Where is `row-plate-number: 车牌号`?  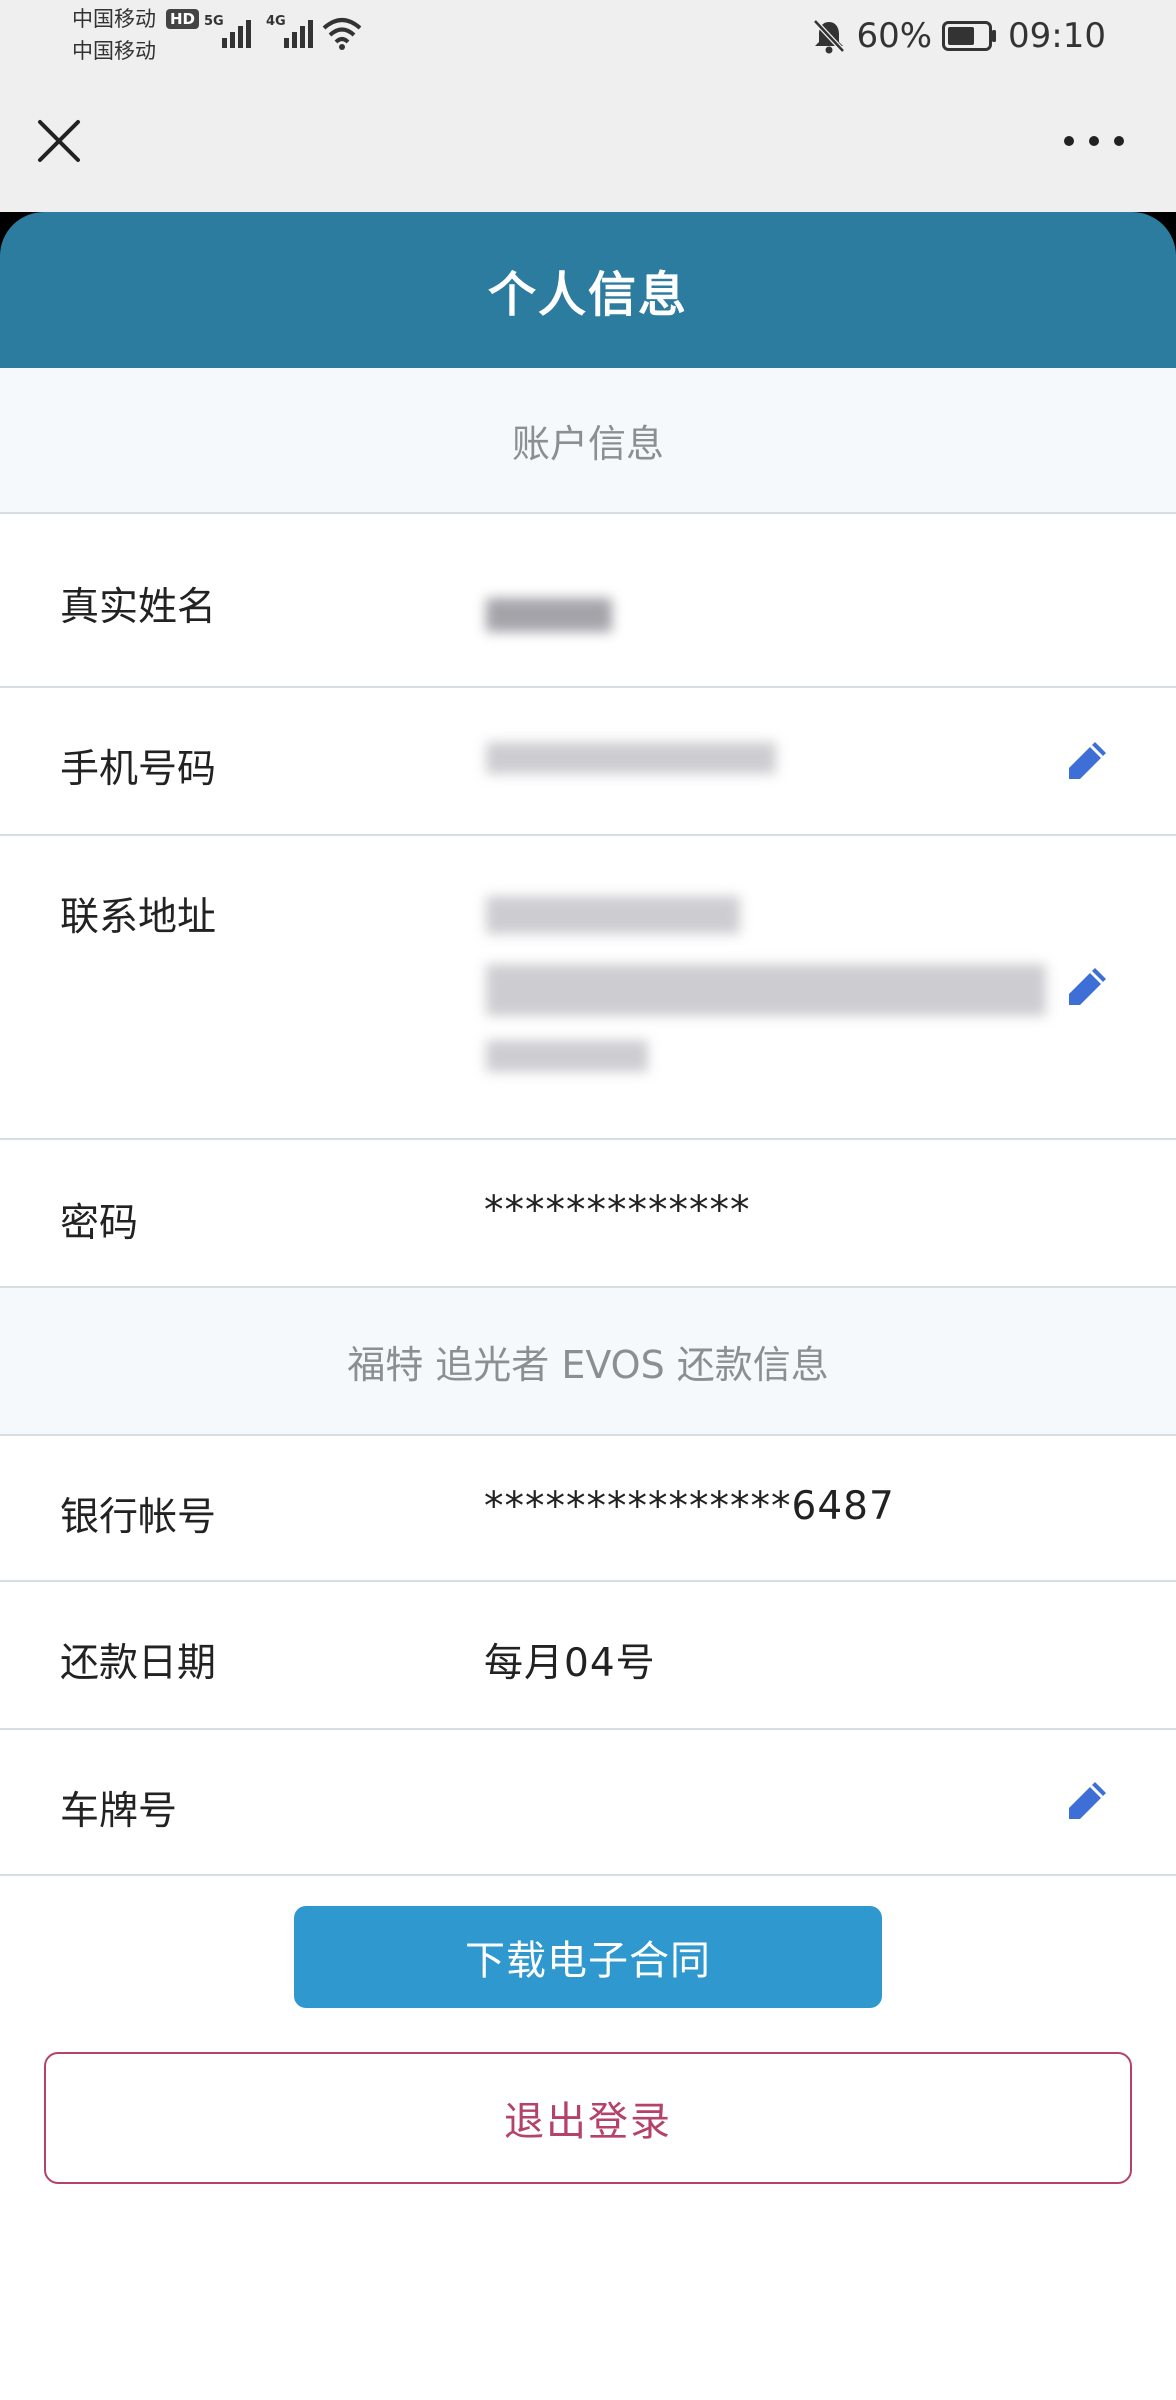
row-plate-number: 车牌号 is located at coordinates (588, 1803).